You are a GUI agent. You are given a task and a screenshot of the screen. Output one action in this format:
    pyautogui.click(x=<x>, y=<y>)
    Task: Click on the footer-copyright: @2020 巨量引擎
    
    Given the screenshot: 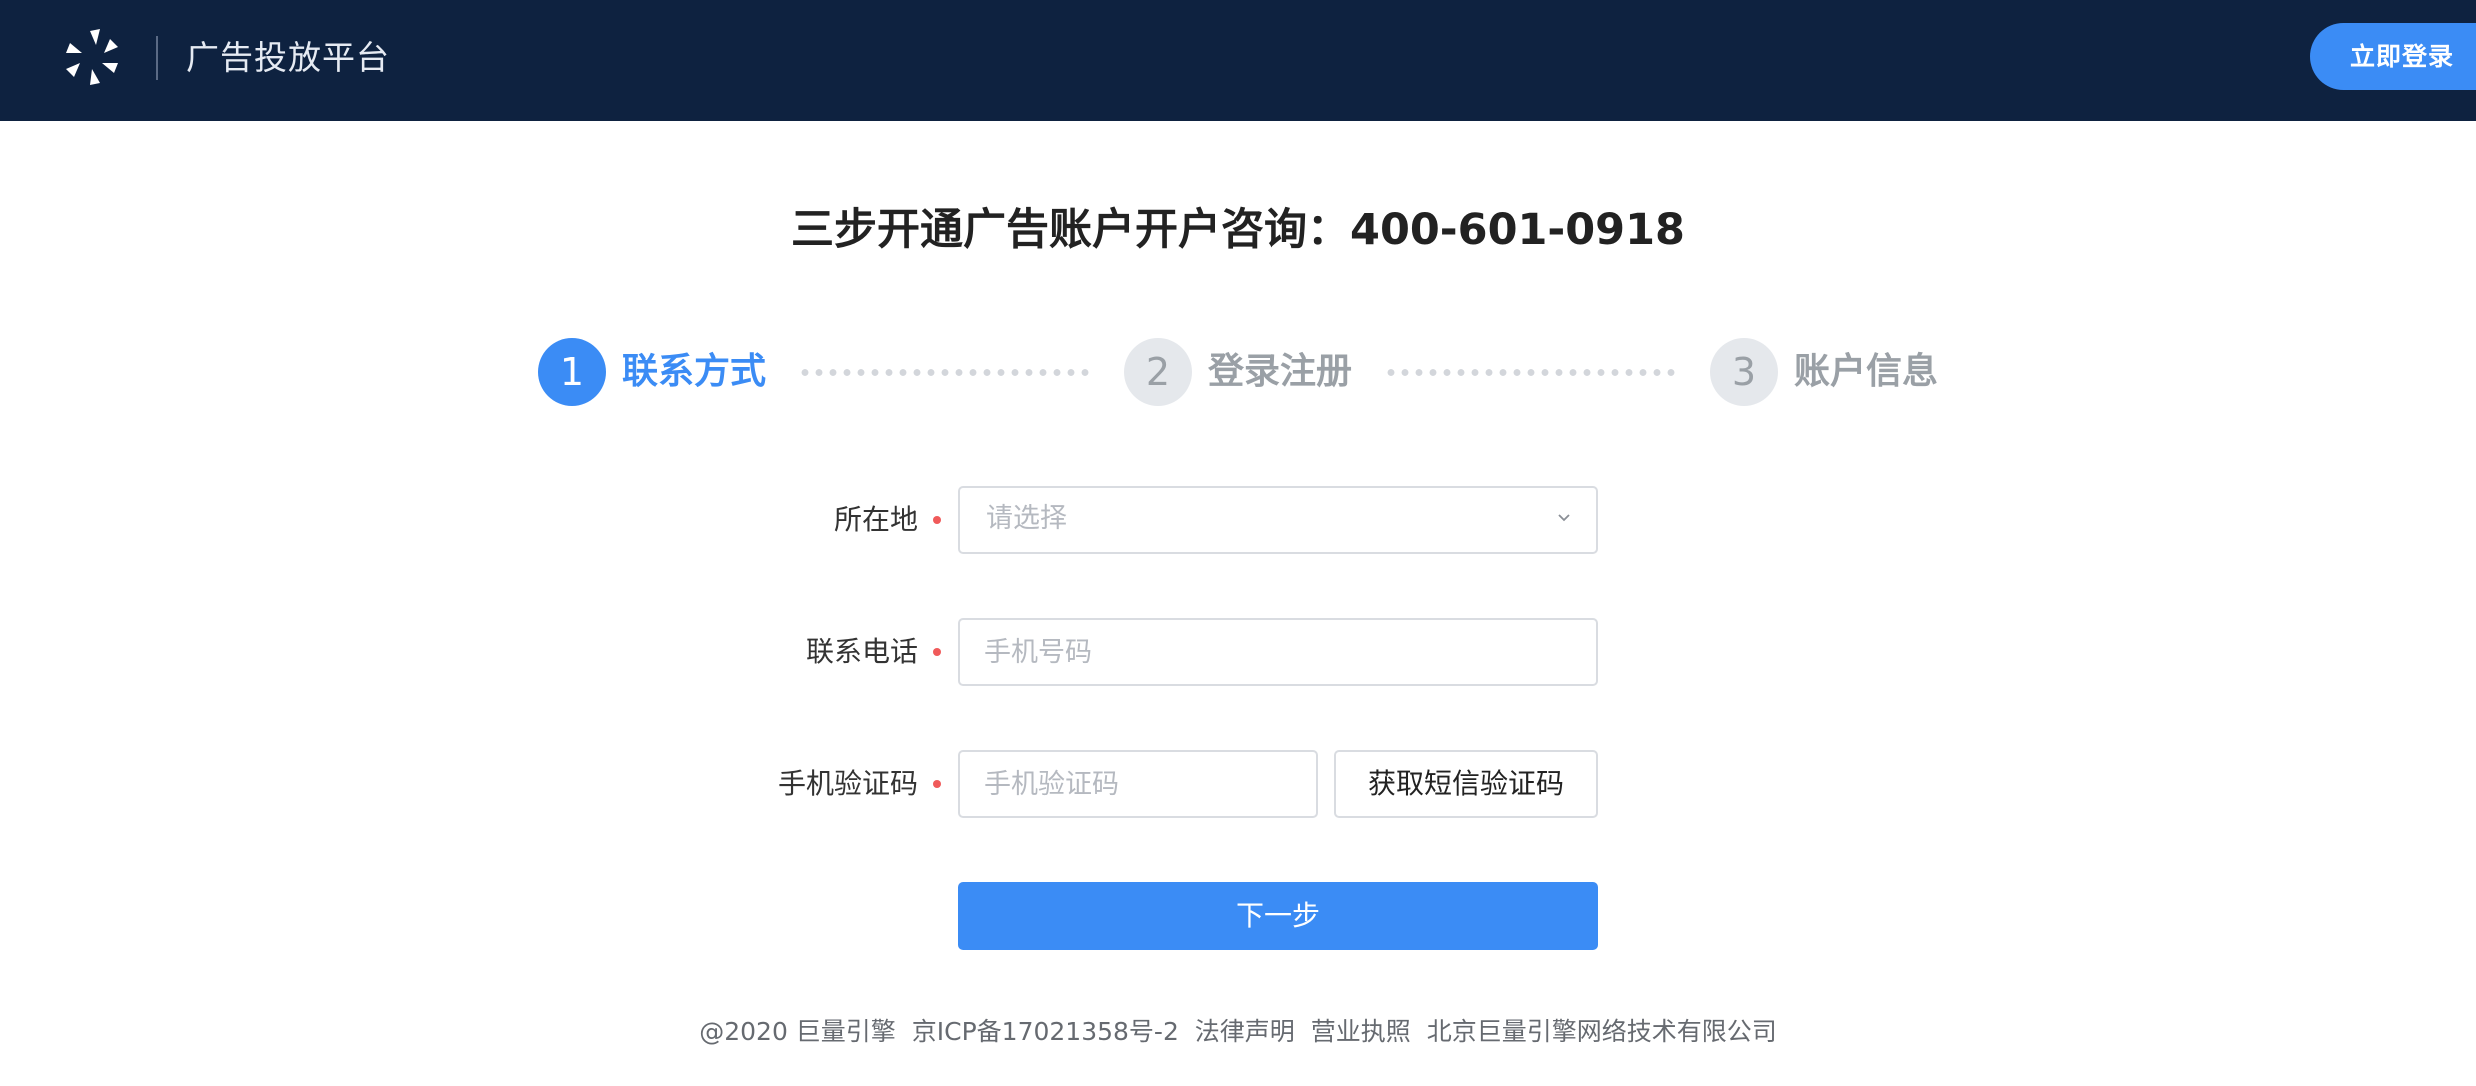 What is the action you would take?
    pyautogui.click(x=797, y=1031)
    